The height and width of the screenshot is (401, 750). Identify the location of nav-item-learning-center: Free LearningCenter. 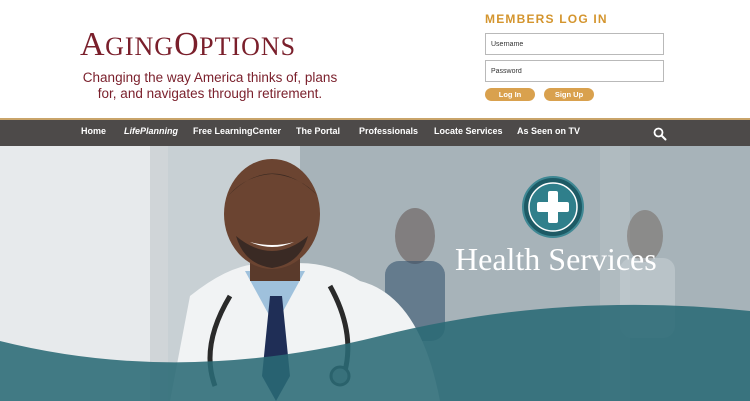
(237, 131).